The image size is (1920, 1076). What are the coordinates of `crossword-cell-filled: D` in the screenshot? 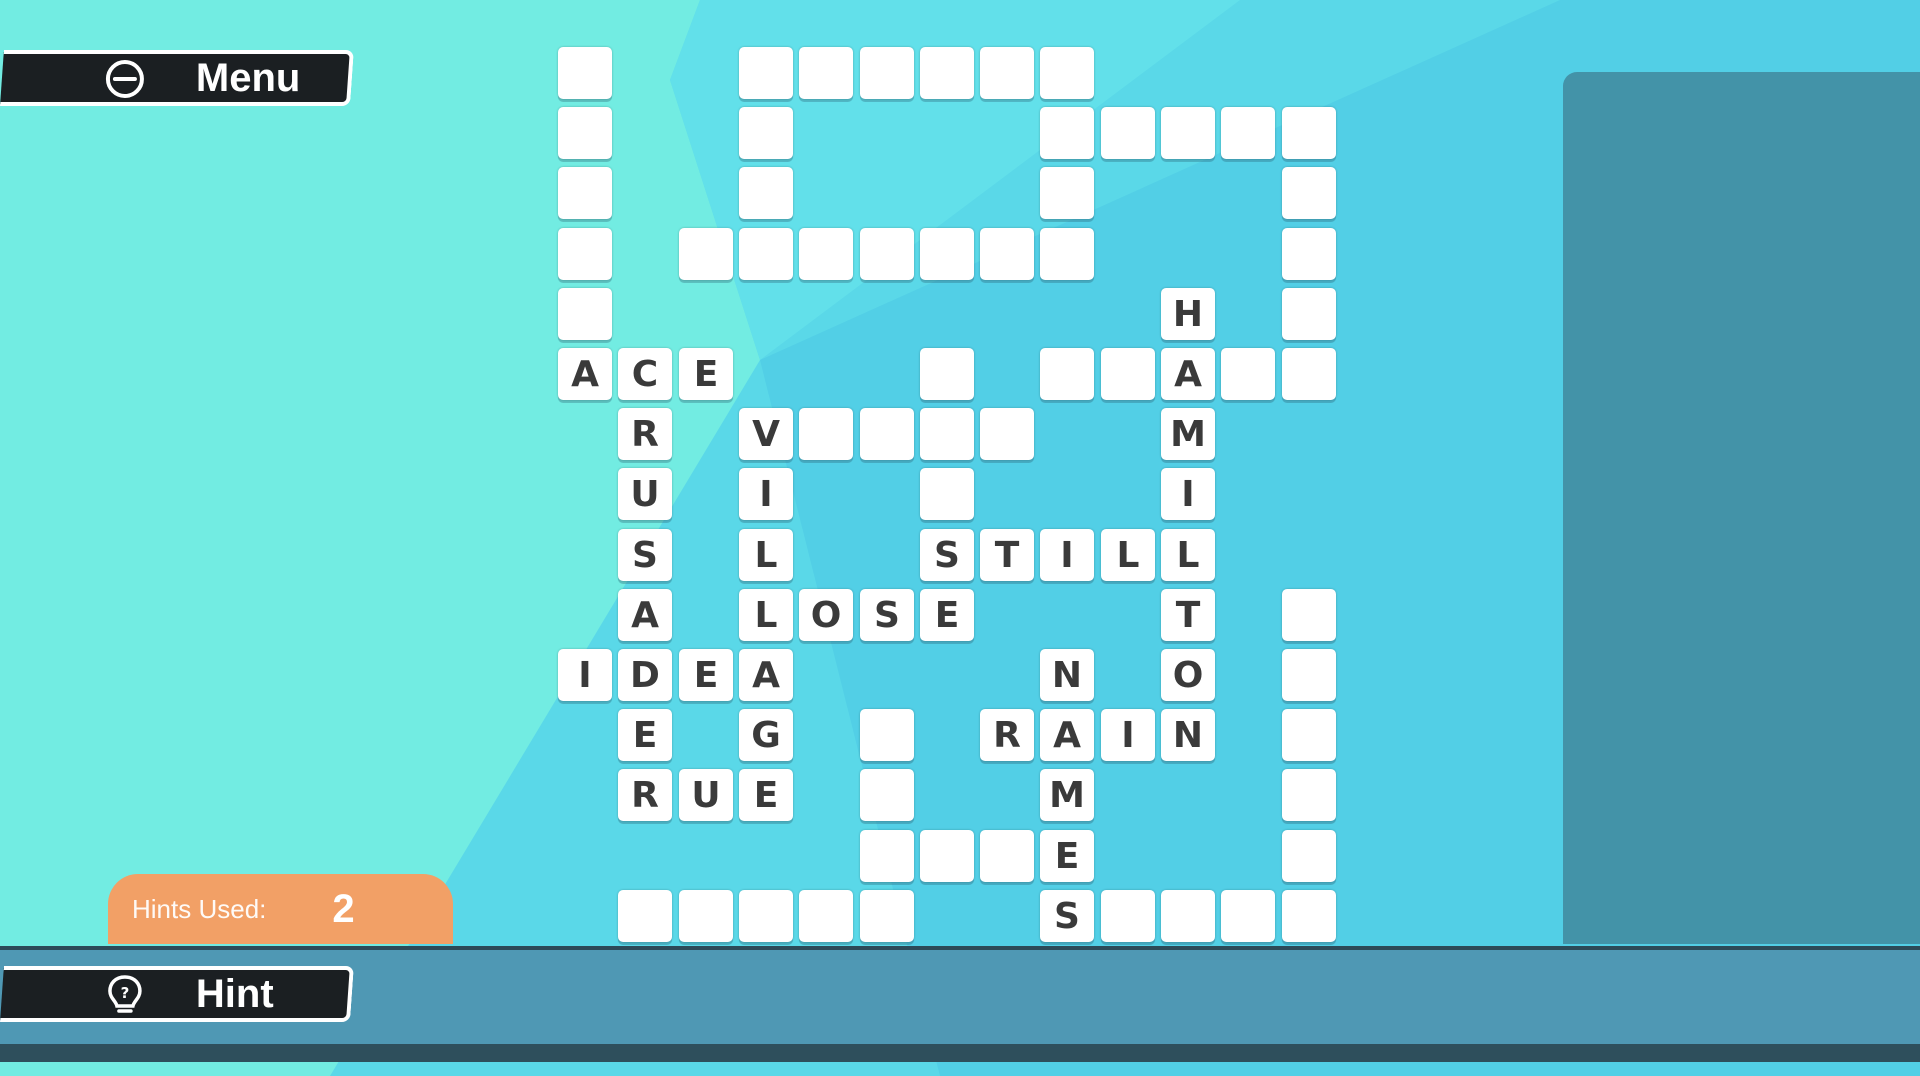 It's located at (645, 675).